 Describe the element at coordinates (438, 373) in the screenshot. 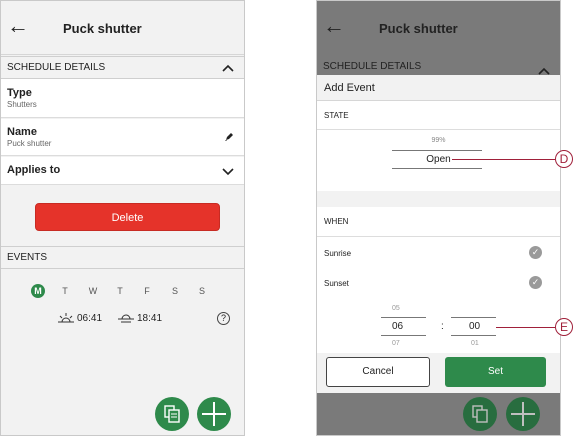

I see `sheet-footer: Cancel Set` at that location.